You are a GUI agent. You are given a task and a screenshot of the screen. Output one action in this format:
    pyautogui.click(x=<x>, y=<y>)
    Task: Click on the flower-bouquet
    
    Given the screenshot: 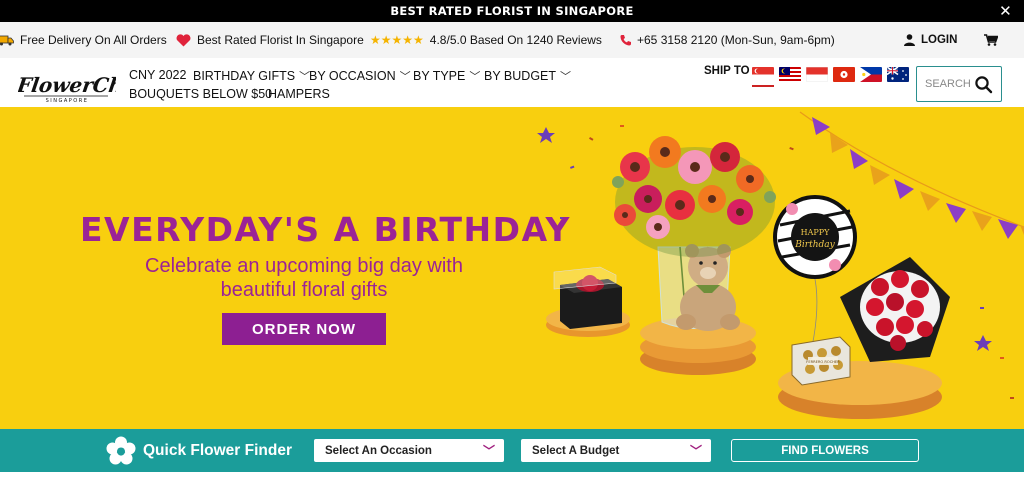 What is the action you would take?
    pyautogui.click(x=694, y=196)
    